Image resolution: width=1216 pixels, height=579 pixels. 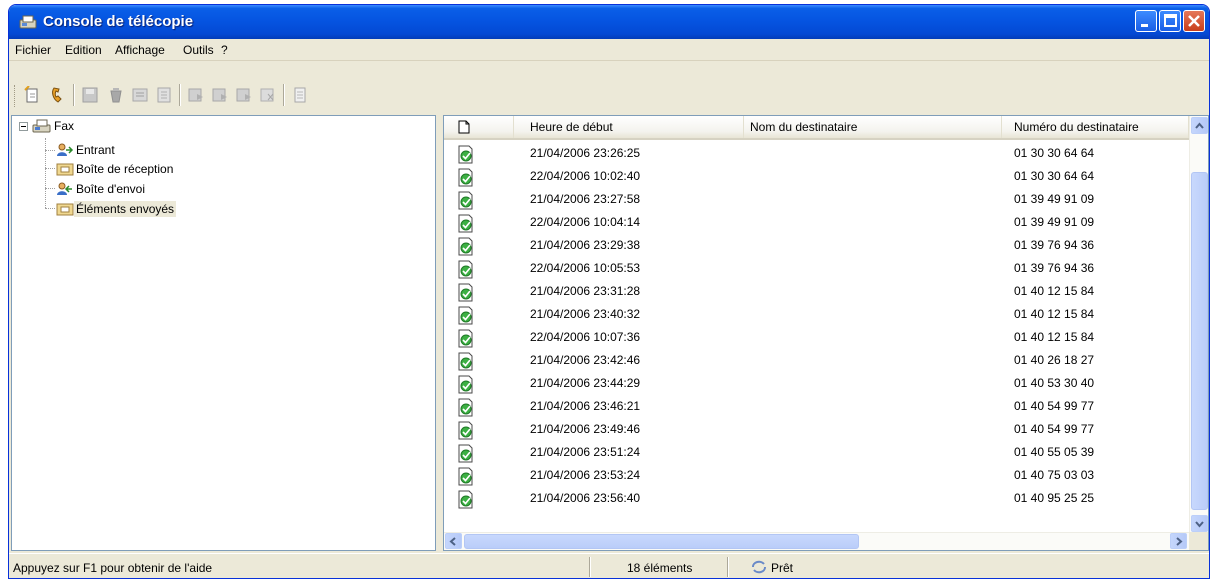 I want to click on inbox-folder-icon, so click(x=65, y=169).